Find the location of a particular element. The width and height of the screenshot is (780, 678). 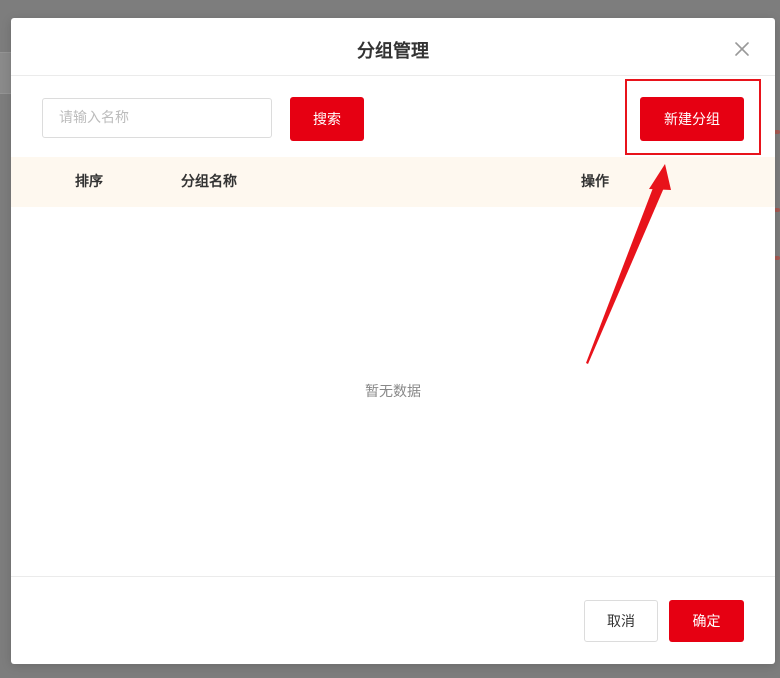

dialog-header: 分组管理 is located at coordinates (393, 47).